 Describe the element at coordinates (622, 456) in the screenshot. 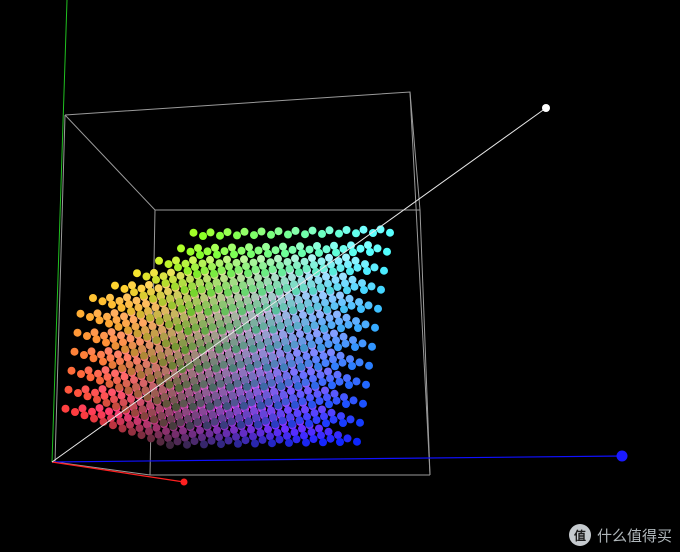

I see `z-axis-end-marker` at that location.